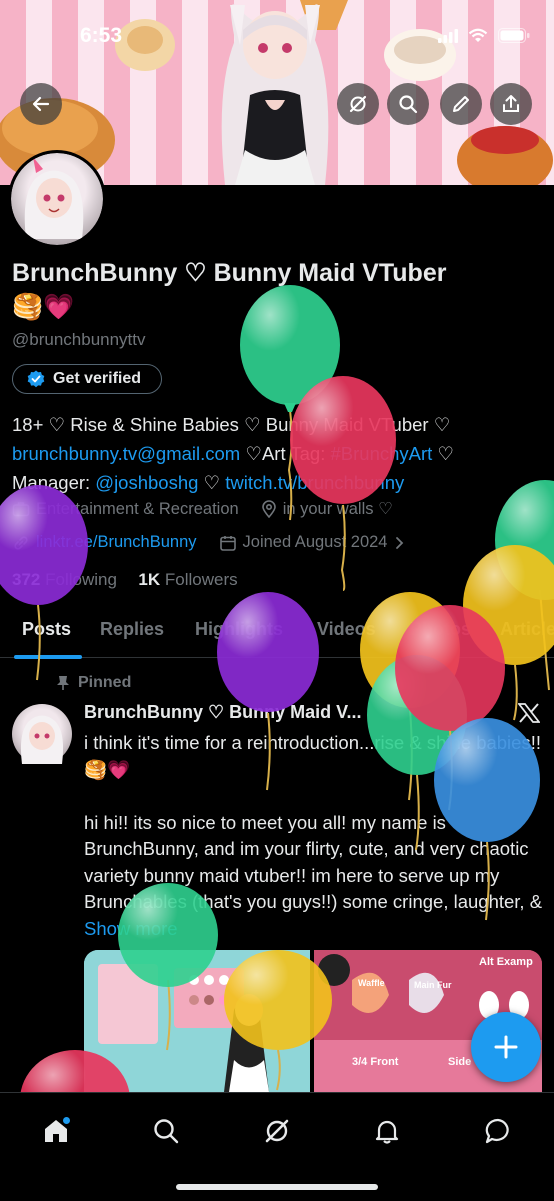  I want to click on media-label-side: Side, so click(460, 1062).